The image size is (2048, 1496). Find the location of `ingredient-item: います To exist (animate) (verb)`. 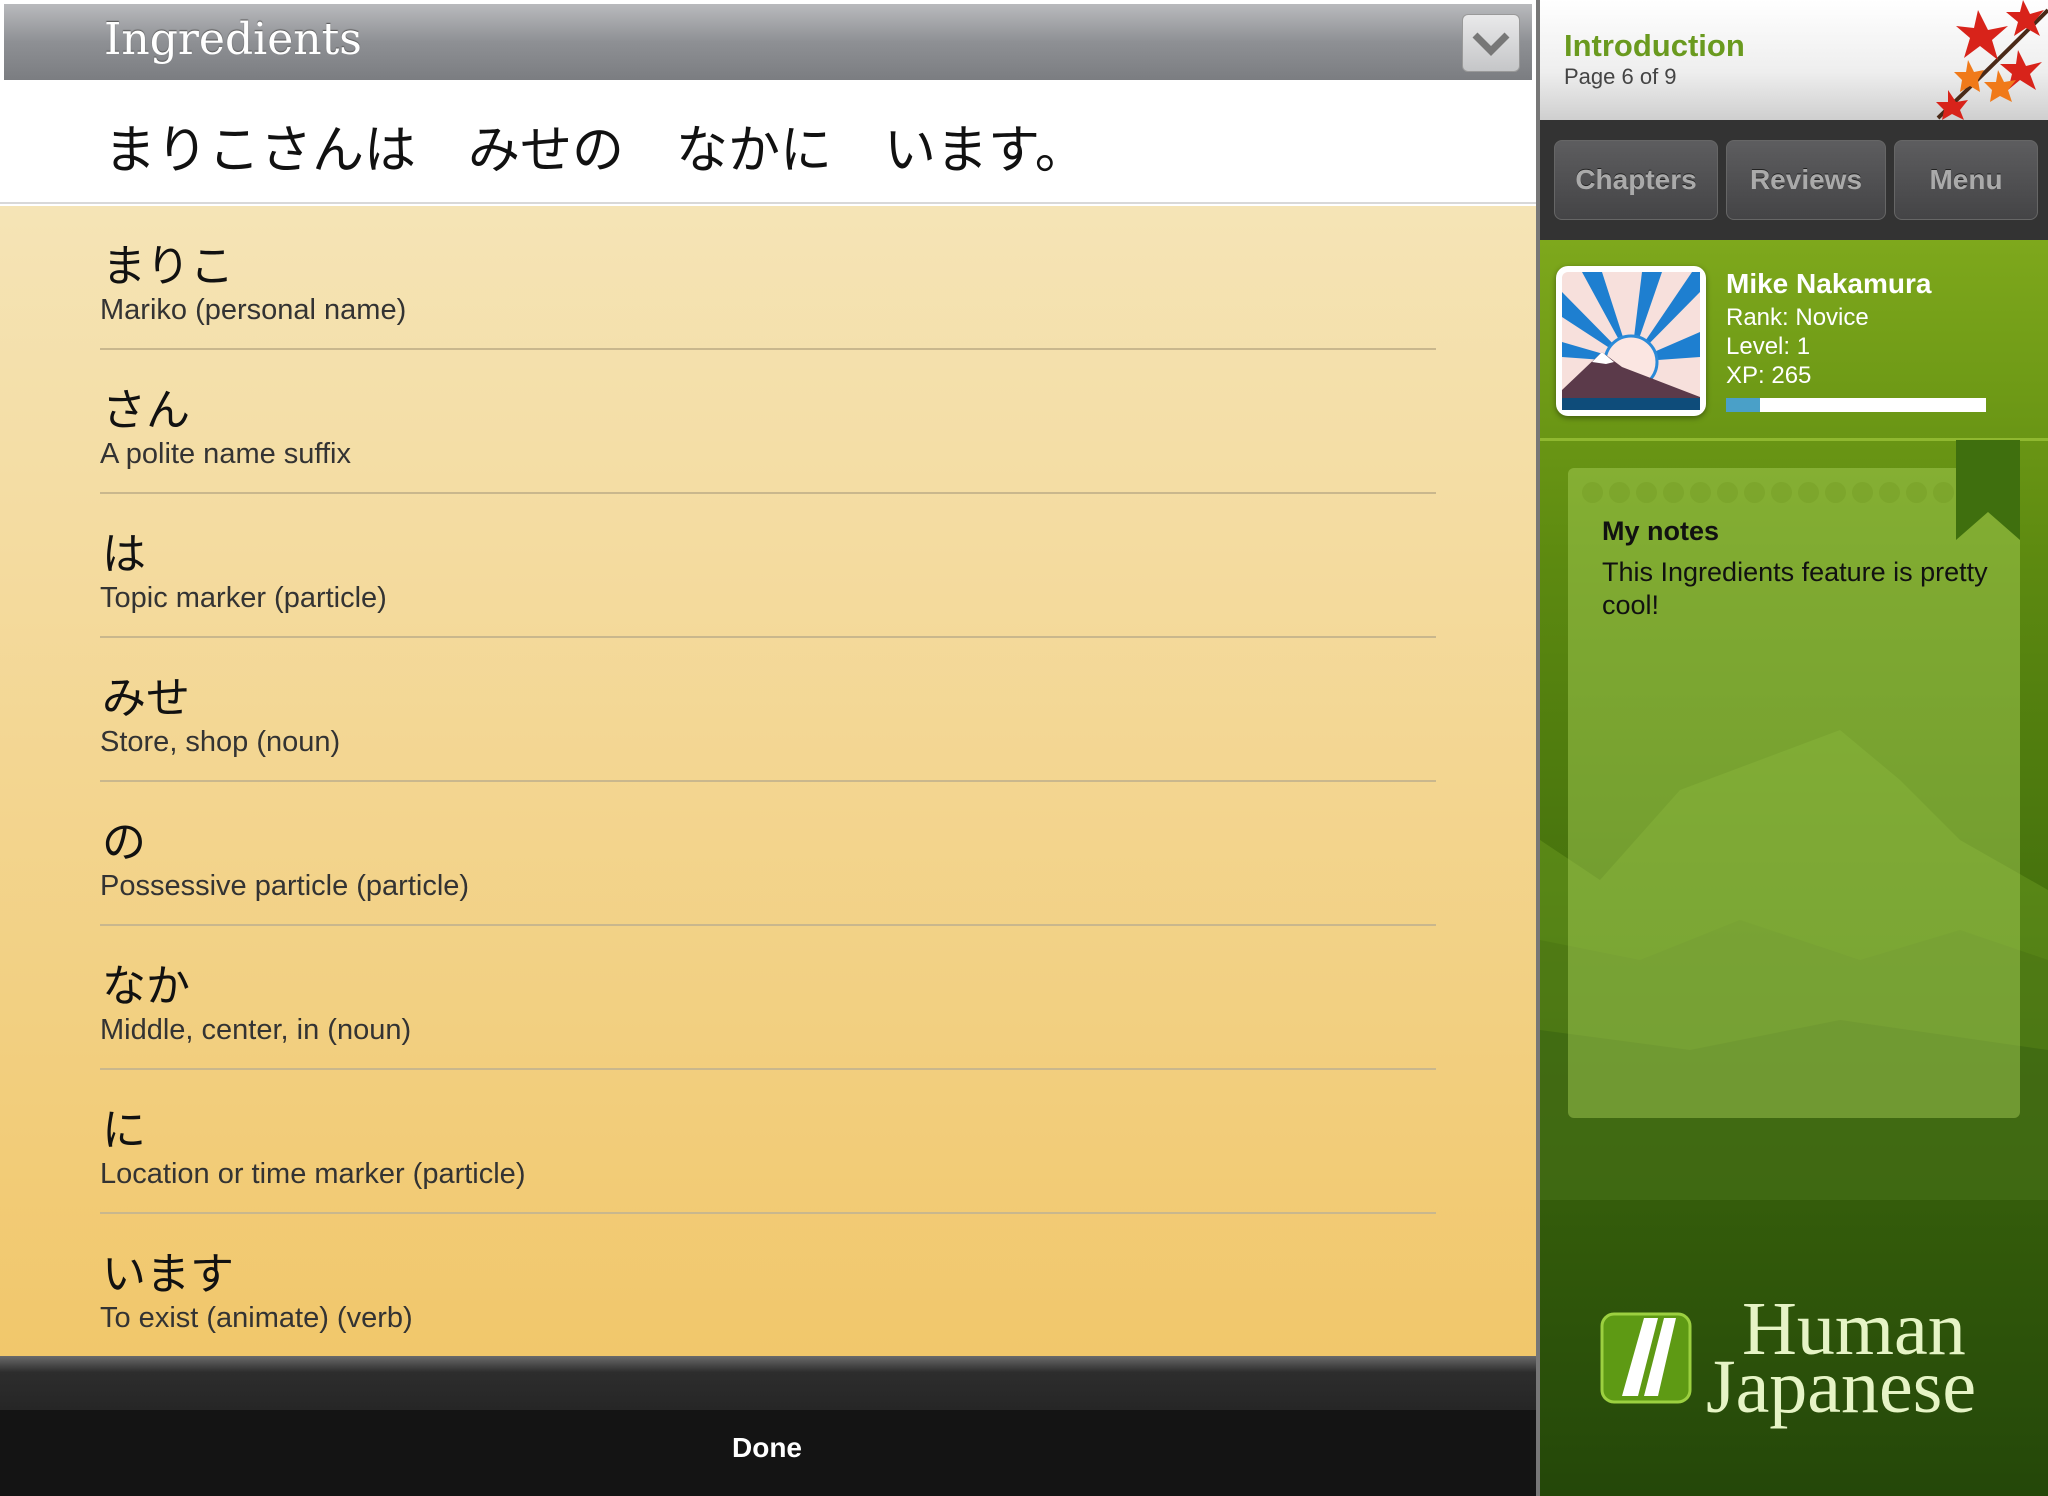

ingredient-item: います To exist (animate) (verb) is located at coordinates (768, 1286).